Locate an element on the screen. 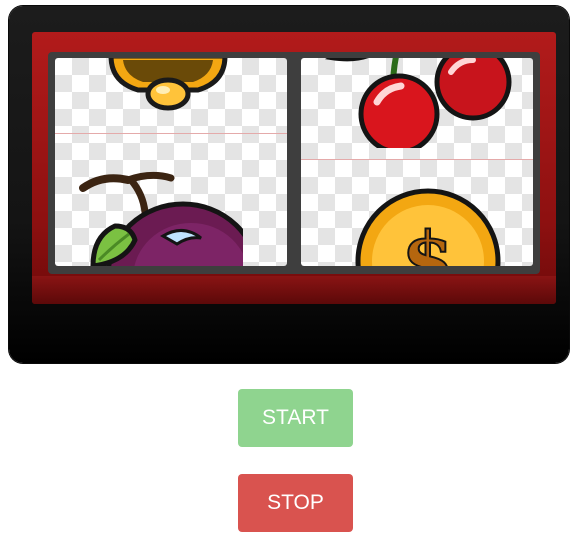  cherries-icon is located at coordinates (418, 103).